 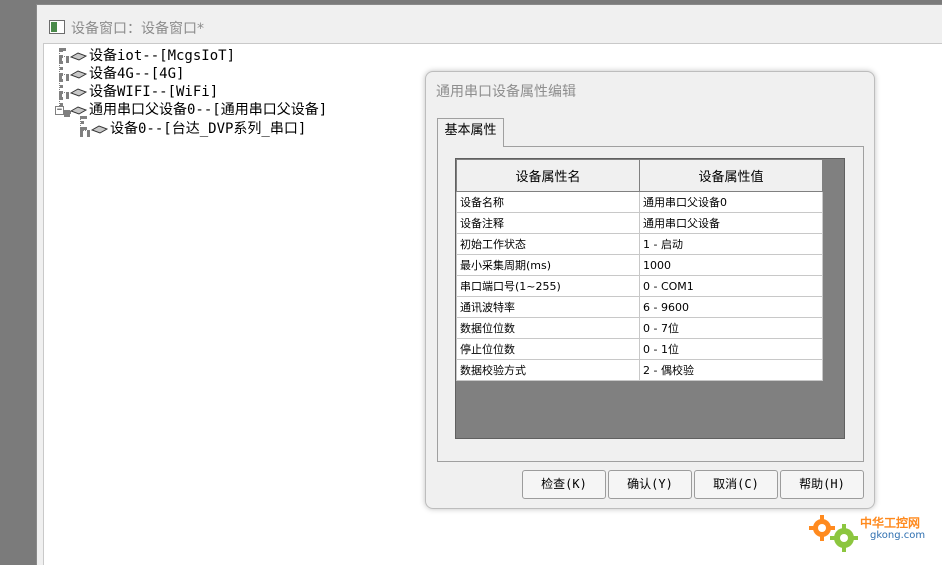 I want to click on property-name: 串口端口号(1~255), so click(x=548, y=286).